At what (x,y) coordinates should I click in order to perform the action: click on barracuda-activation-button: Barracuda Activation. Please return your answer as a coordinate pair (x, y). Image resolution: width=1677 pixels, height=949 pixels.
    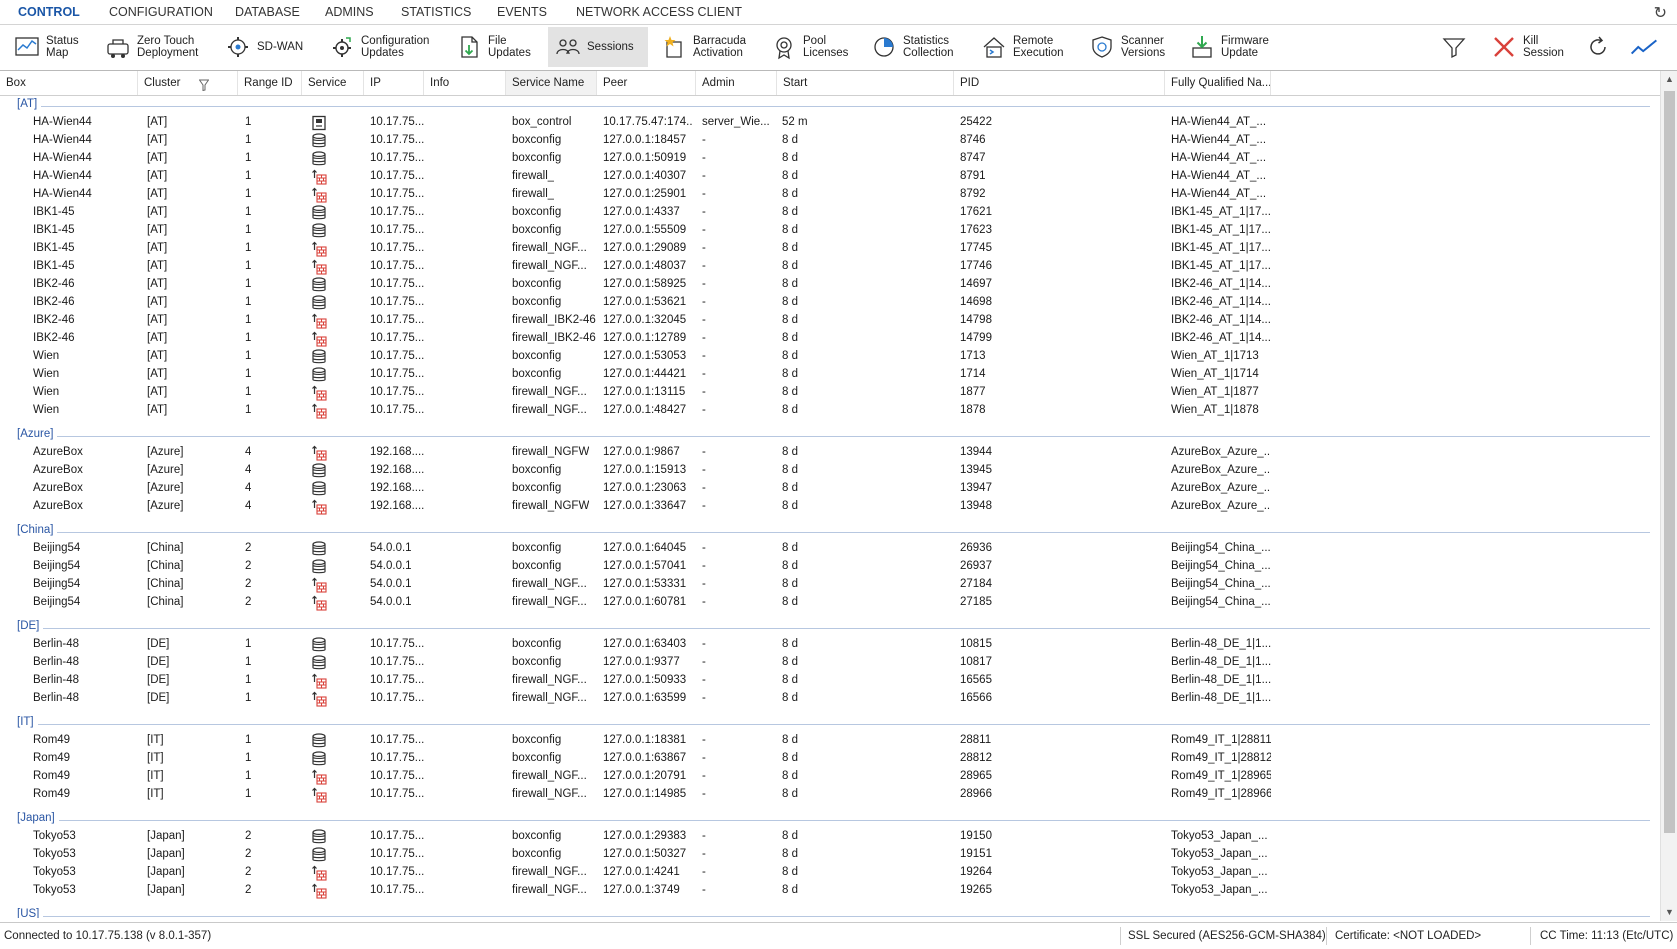
    Looking at the image, I should click on (703, 47).